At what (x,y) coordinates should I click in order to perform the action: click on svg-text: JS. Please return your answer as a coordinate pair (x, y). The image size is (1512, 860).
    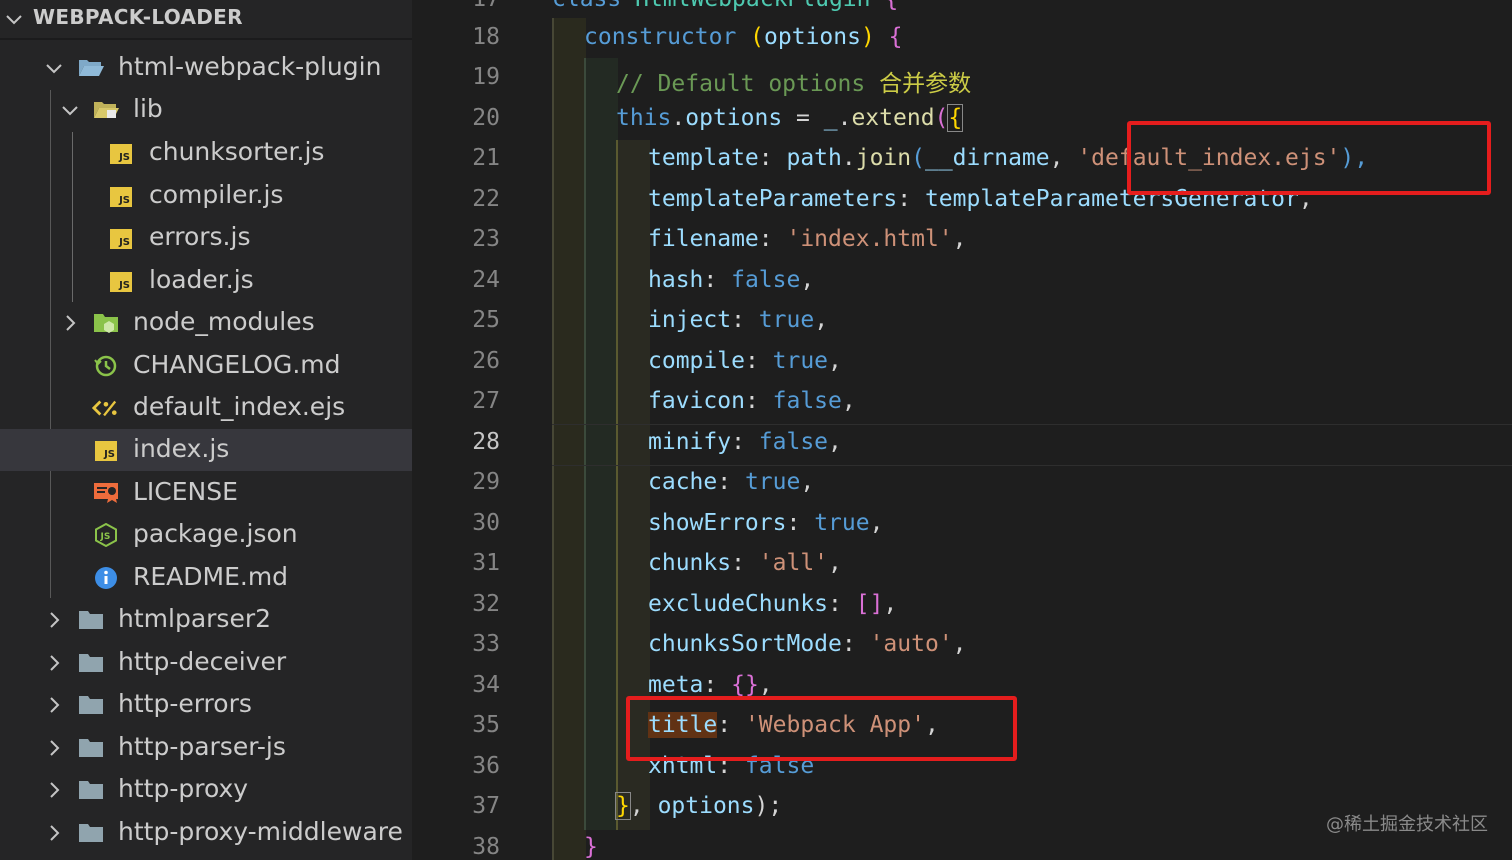
    Looking at the image, I should click on (105, 537).